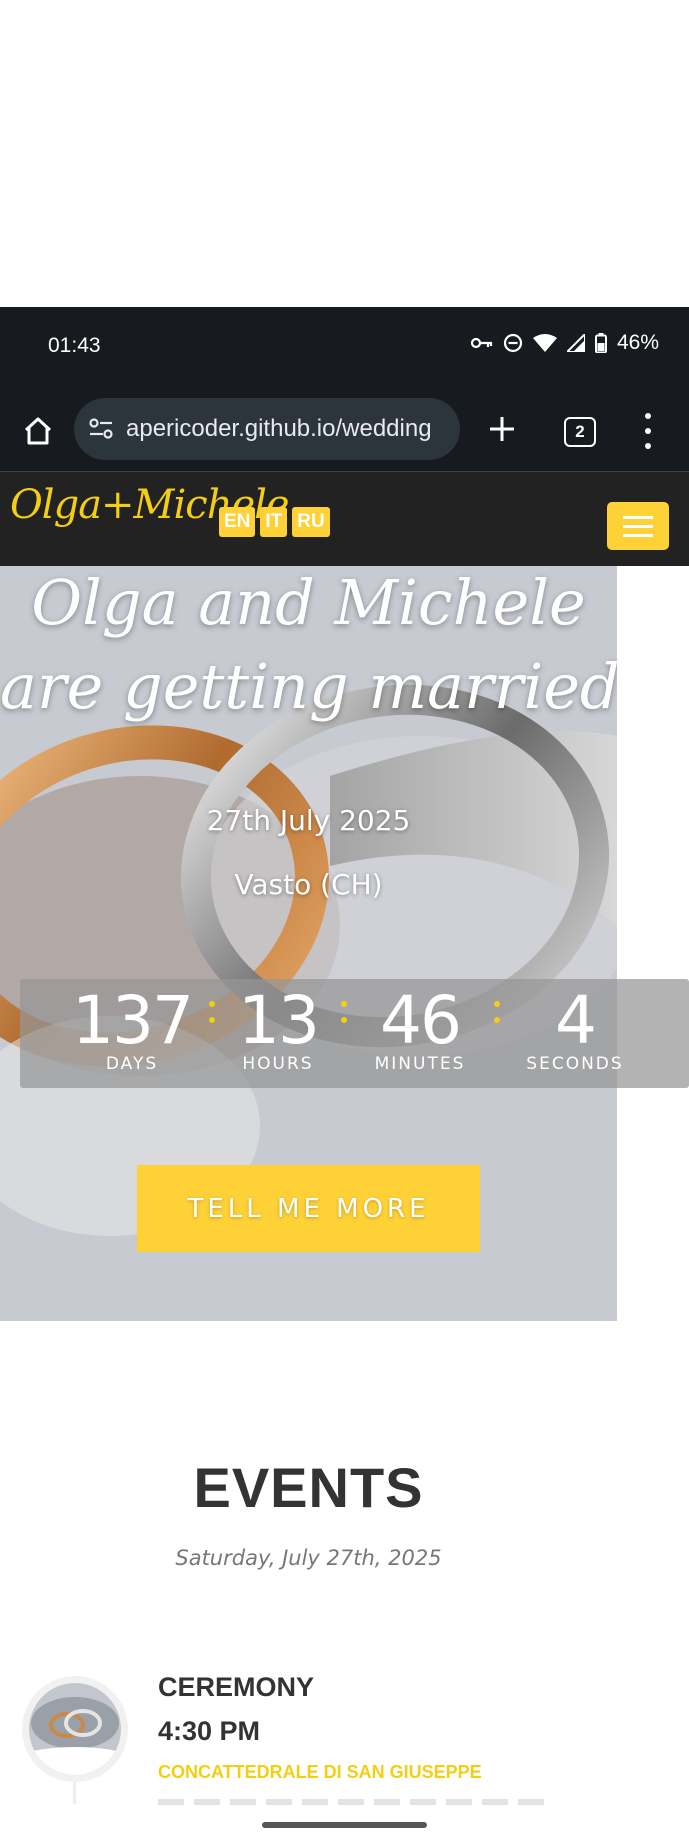 The image size is (689, 1843). I want to click on countdown-seconds: 4 SECONDS, so click(575, 1026).